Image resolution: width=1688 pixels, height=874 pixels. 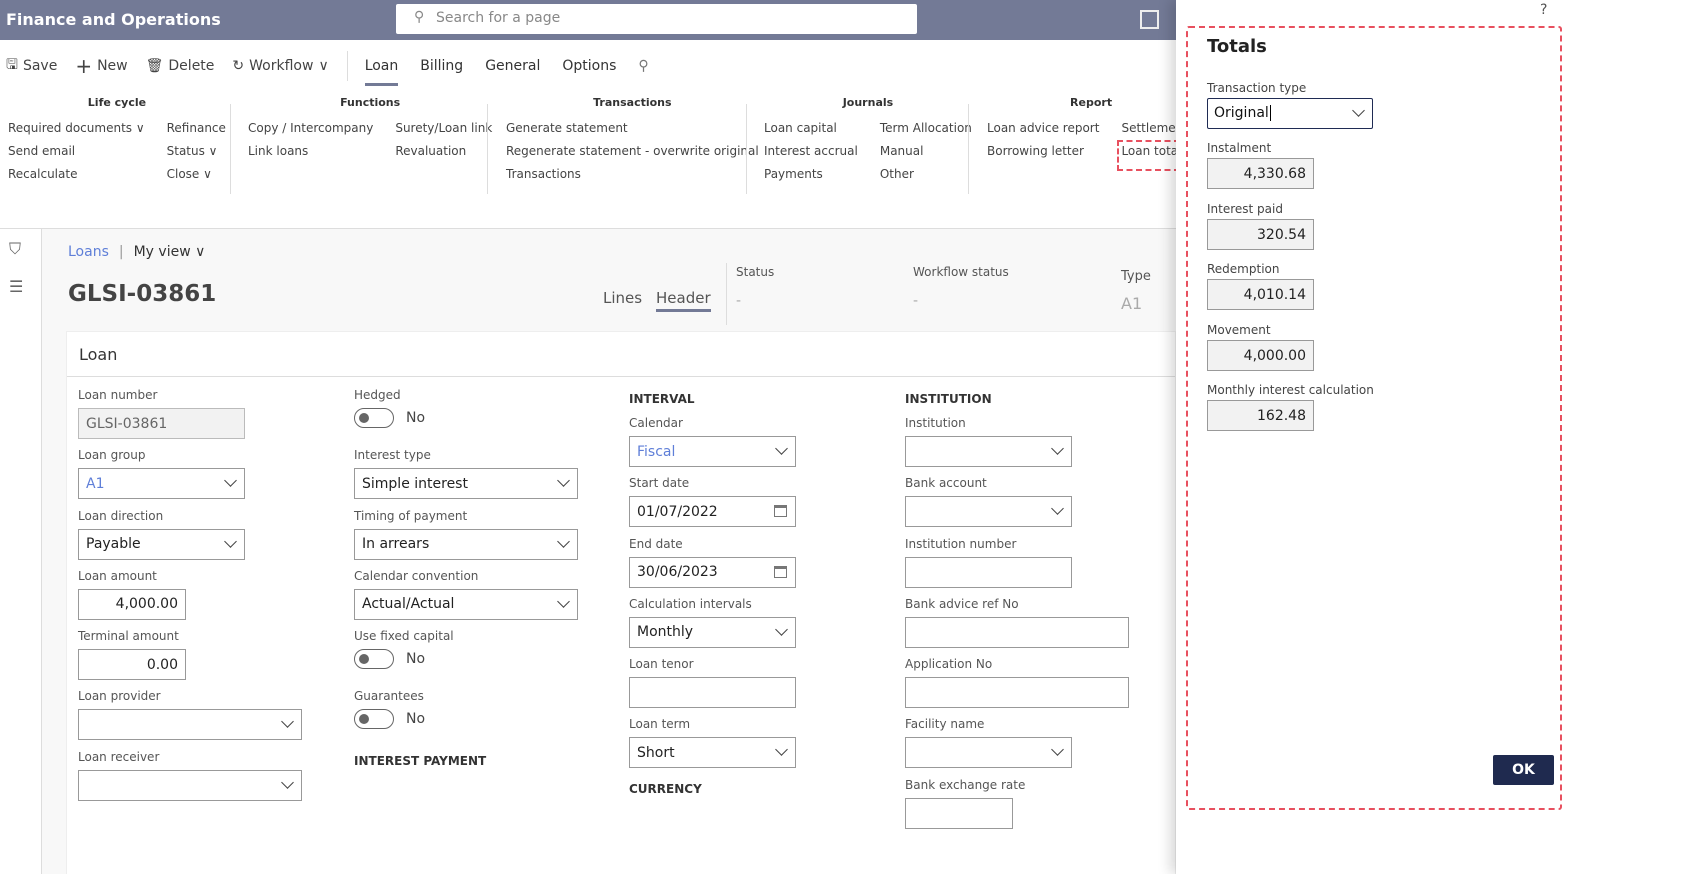 What do you see at coordinates (1149, 19) in the screenshot?
I see `maximize-icon` at bounding box center [1149, 19].